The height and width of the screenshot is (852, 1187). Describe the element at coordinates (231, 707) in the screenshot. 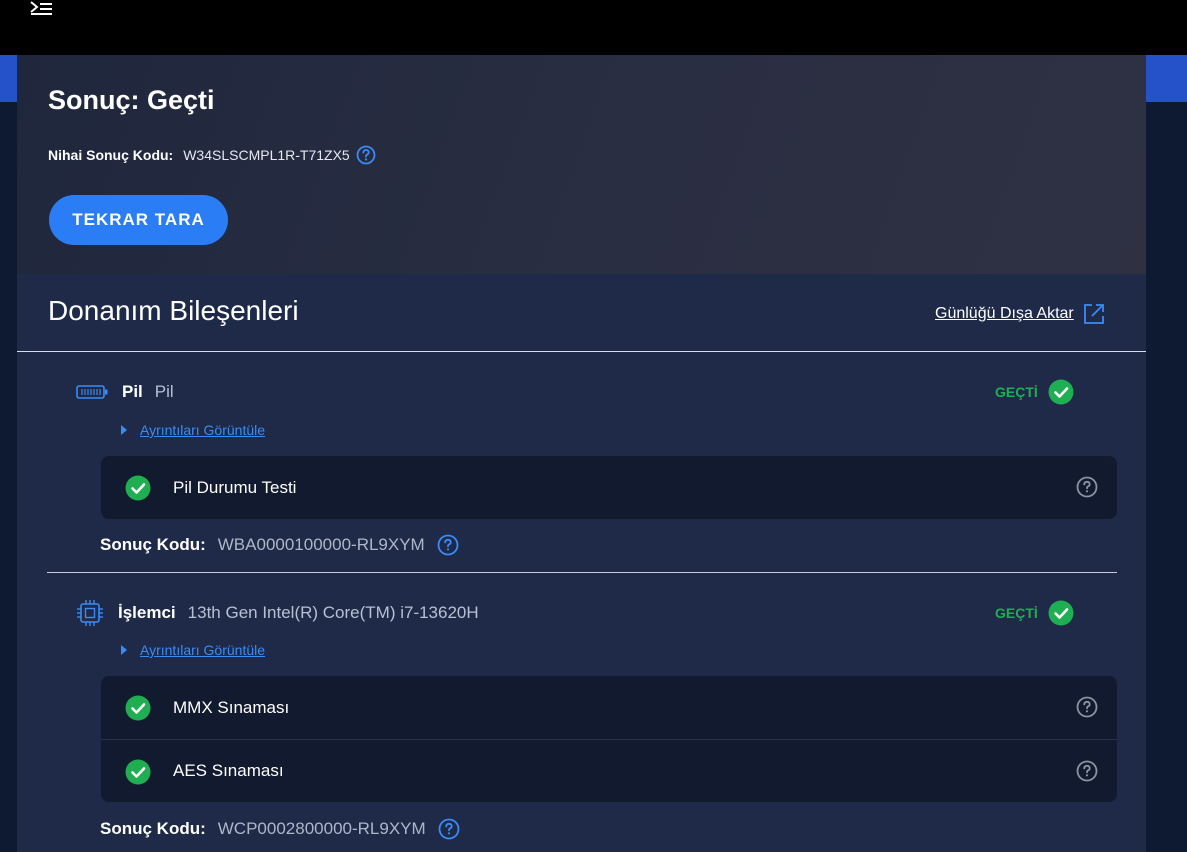

I see `test-name: MMX Sınaması` at that location.